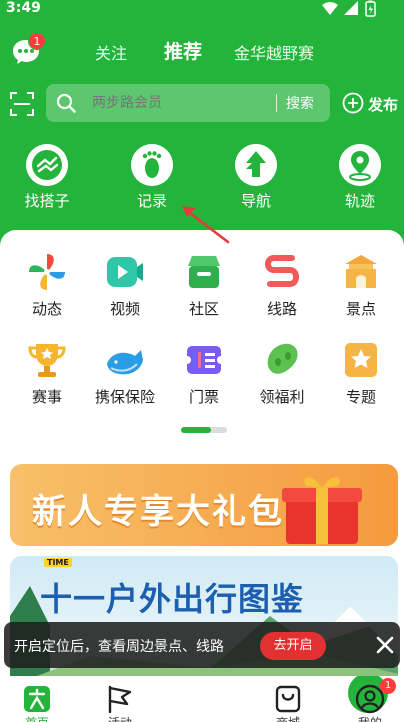 Image resolution: width=404 pixels, height=722 pixels. I want to click on quick-action-record: 记录, so click(152, 177).